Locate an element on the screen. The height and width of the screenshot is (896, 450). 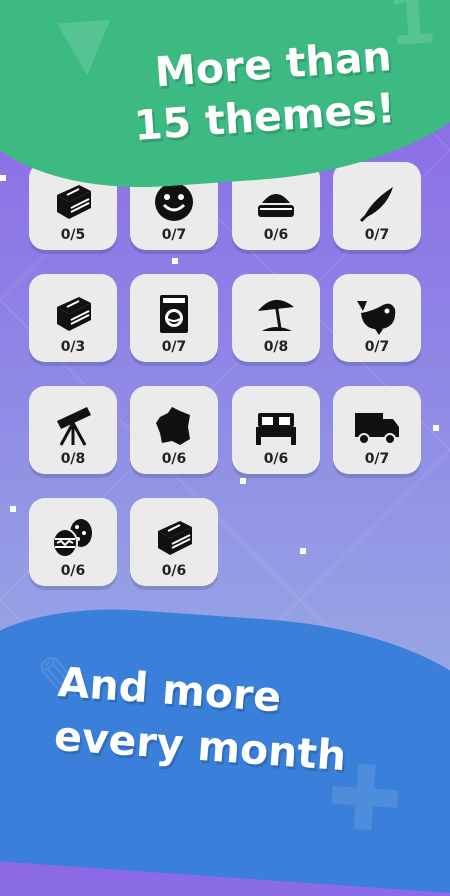
theme-tile-france: 0/6 is located at coordinates (174, 430).